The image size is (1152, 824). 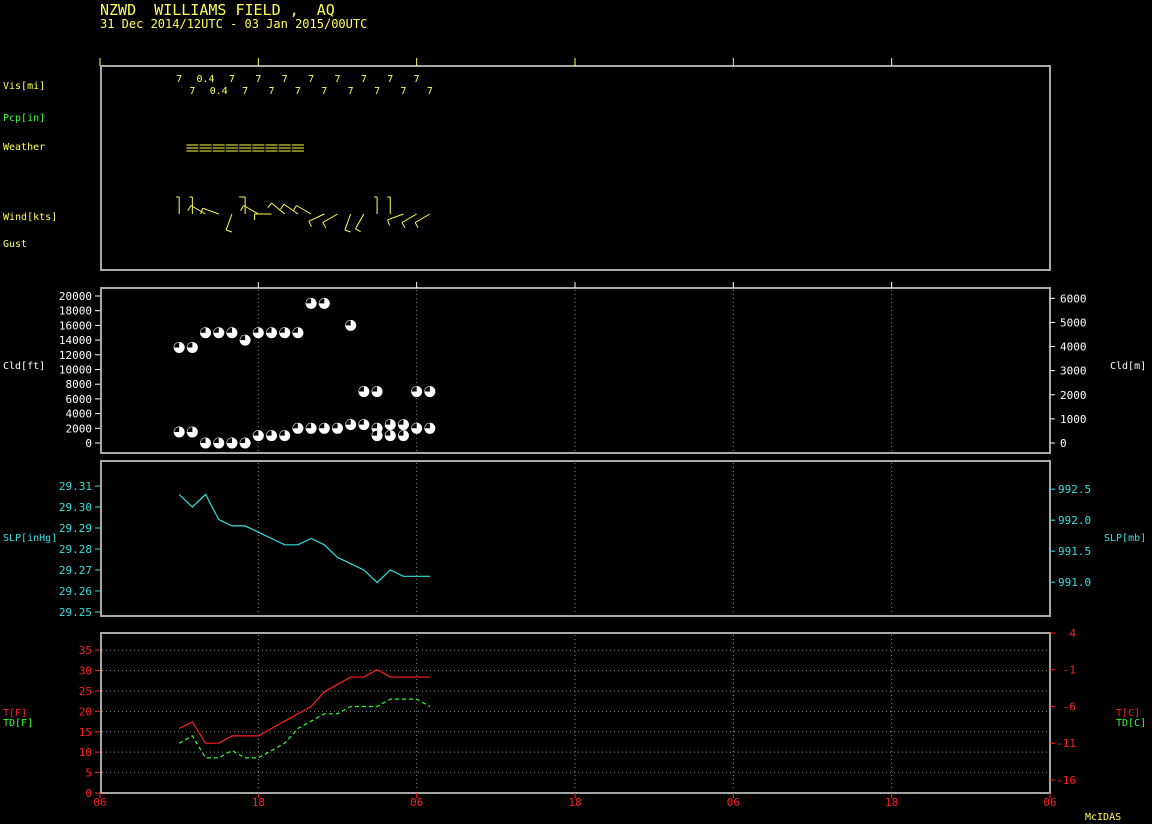 What do you see at coordinates (1074, 582) in the screenshot?
I see `slp-mb-tick-label: 991.0` at bounding box center [1074, 582].